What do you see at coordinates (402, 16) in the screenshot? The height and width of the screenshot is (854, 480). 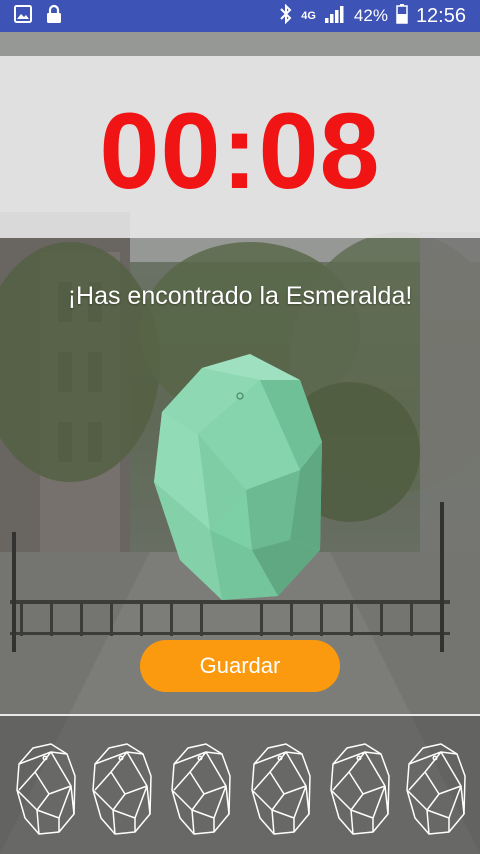 I see `battery-icon` at bounding box center [402, 16].